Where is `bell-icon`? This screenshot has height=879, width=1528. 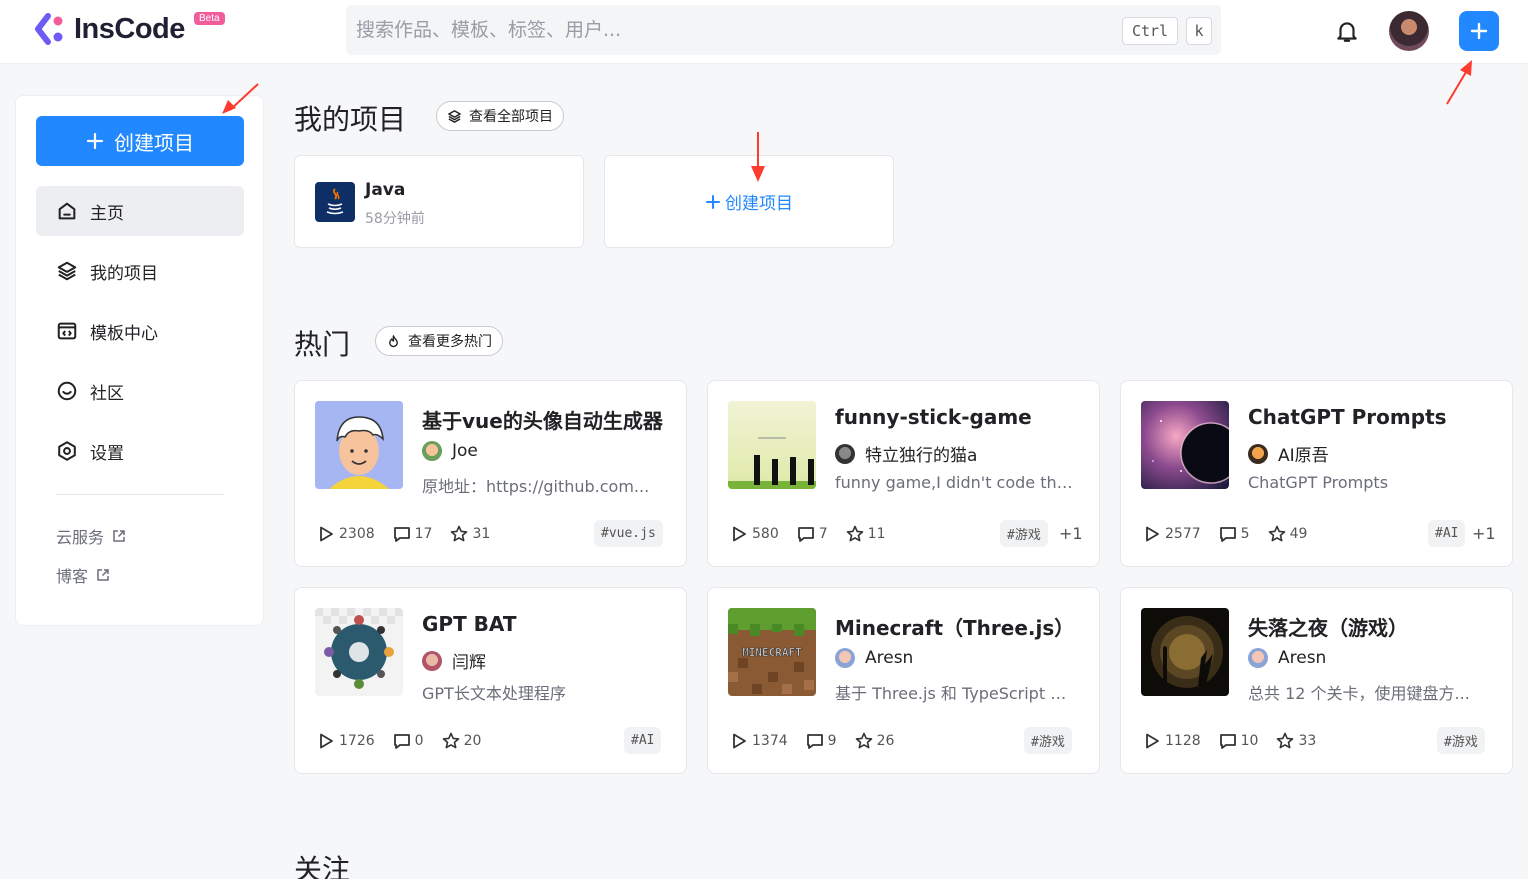
bell-icon is located at coordinates (1347, 31).